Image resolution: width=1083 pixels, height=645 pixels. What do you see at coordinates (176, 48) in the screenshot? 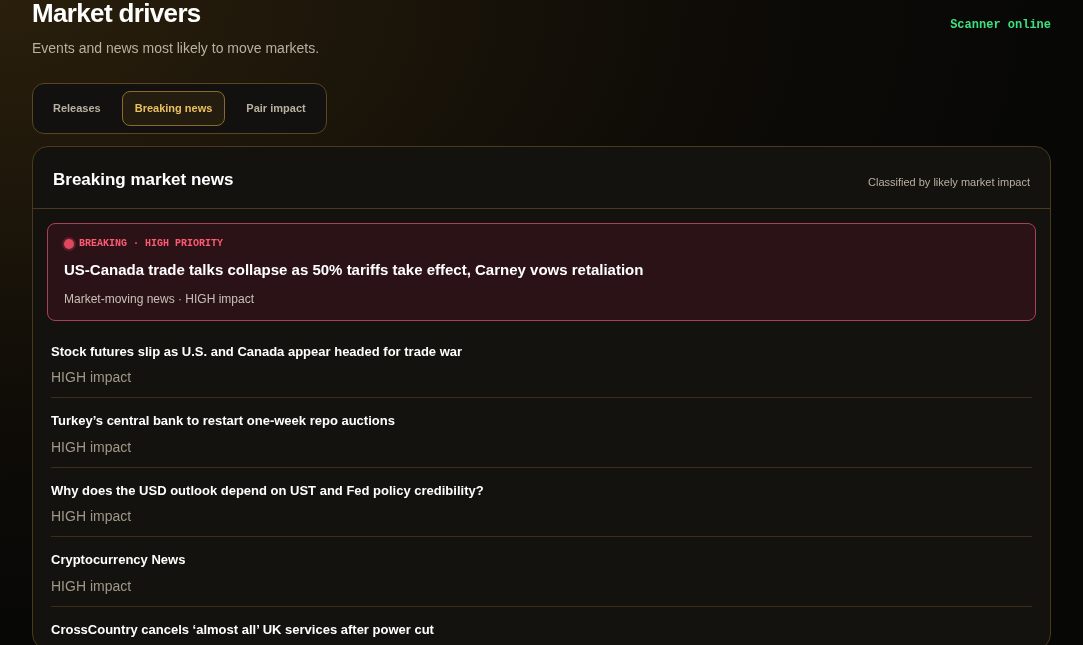
I see `page-subtitle: Events and news most likely to move markets.` at bounding box center [176, 48].